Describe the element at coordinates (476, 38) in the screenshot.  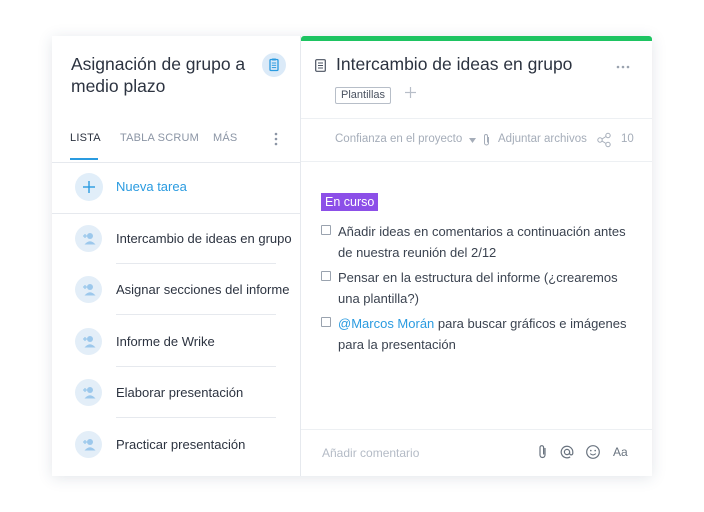
I see `status-color-bar` at that location.